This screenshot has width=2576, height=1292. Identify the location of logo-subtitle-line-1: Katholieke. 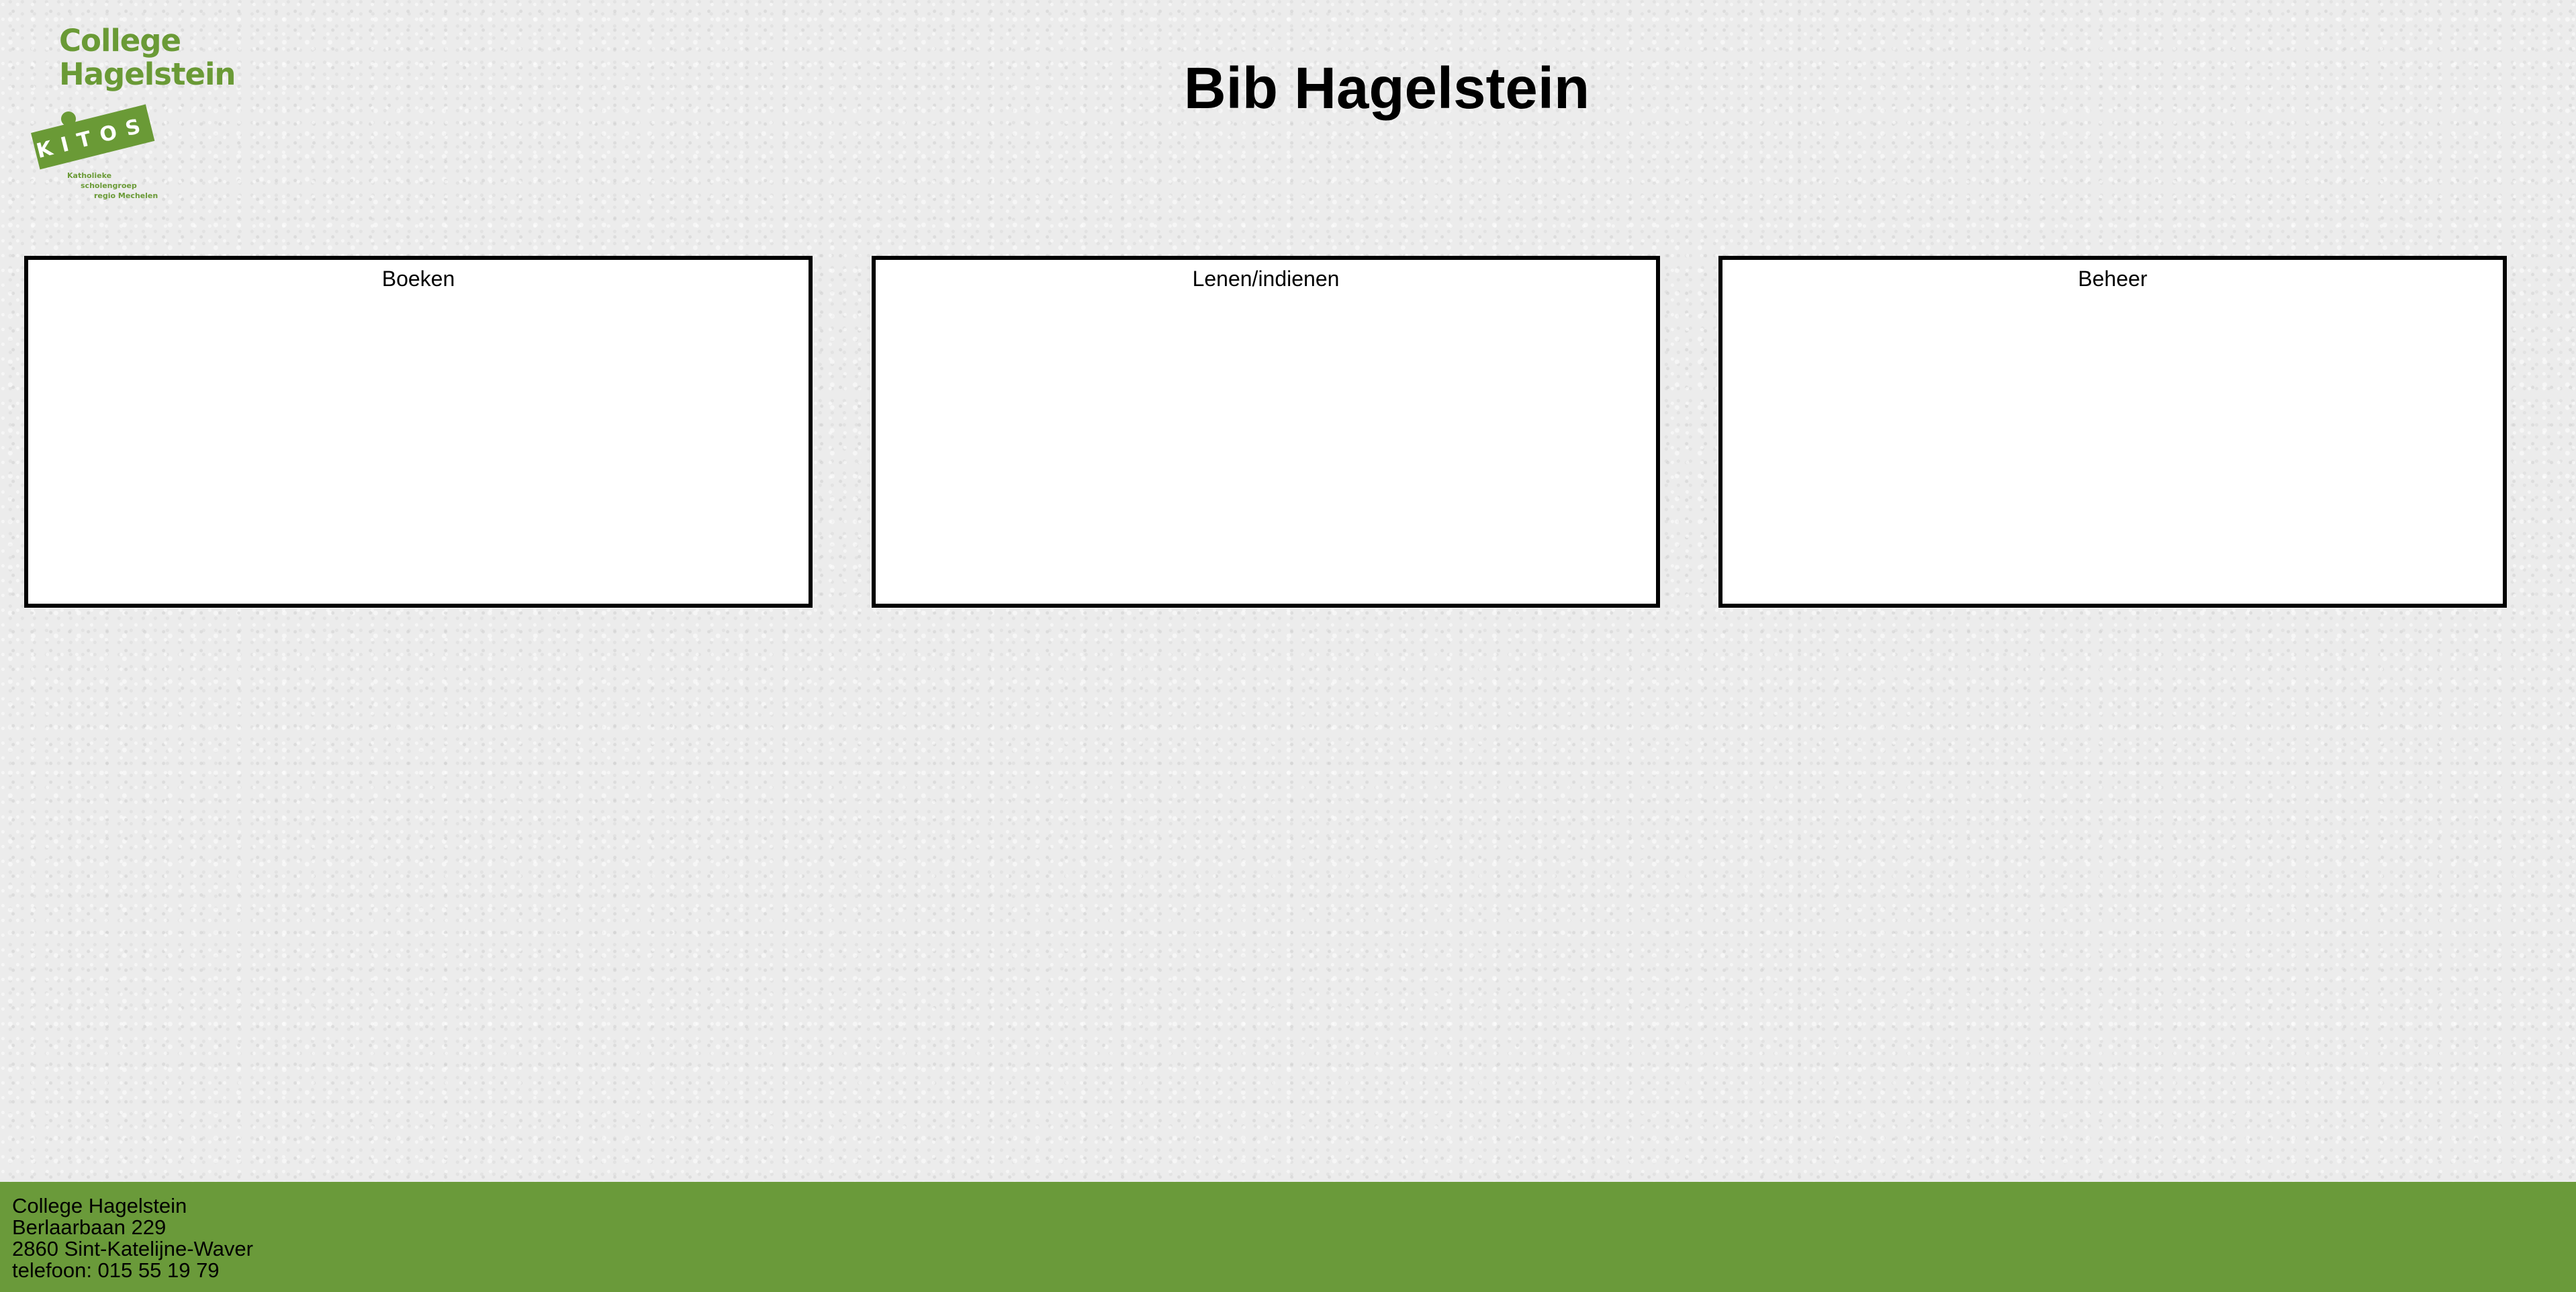
(89, 175).